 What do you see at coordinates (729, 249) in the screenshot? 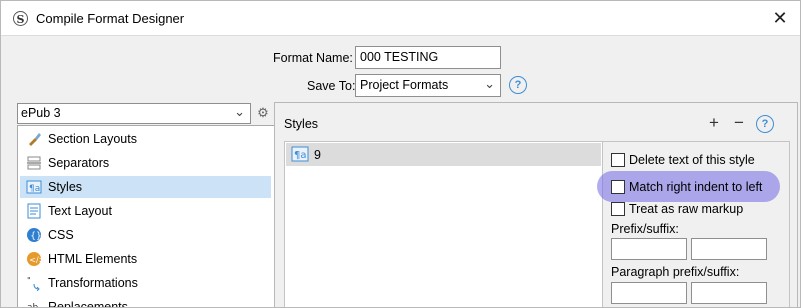
I see `suffix-input` at bounding box center [729, 249].